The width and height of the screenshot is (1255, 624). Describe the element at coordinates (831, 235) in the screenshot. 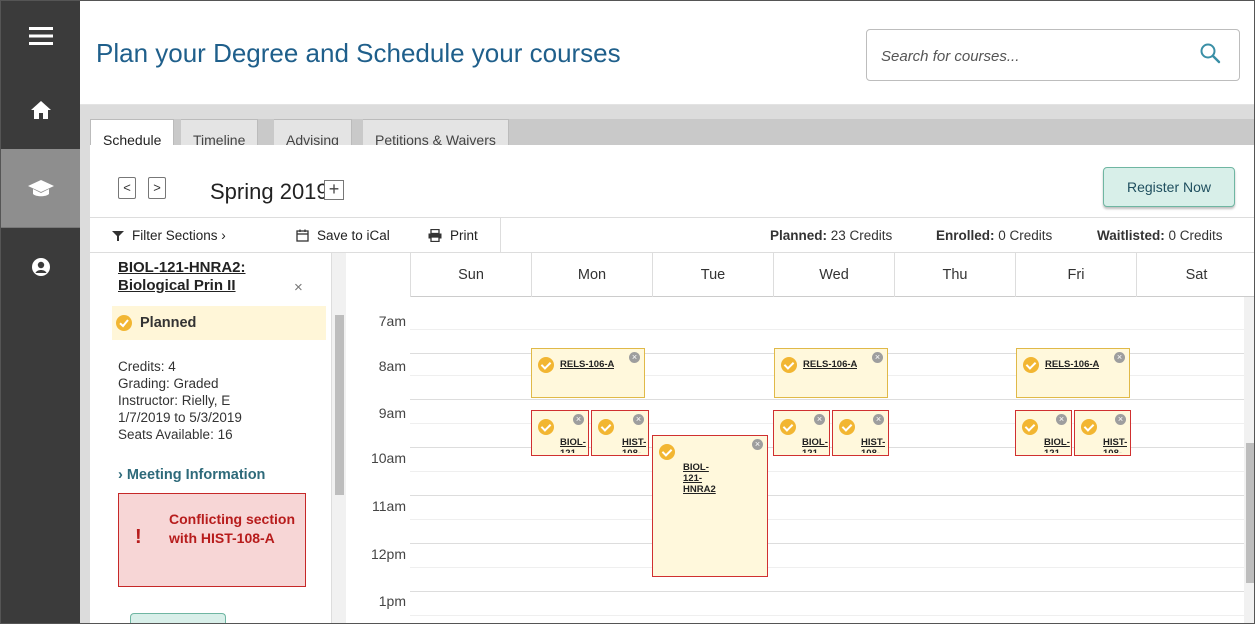

I see `planned-credits: Planned: 23 Credits` at that location.